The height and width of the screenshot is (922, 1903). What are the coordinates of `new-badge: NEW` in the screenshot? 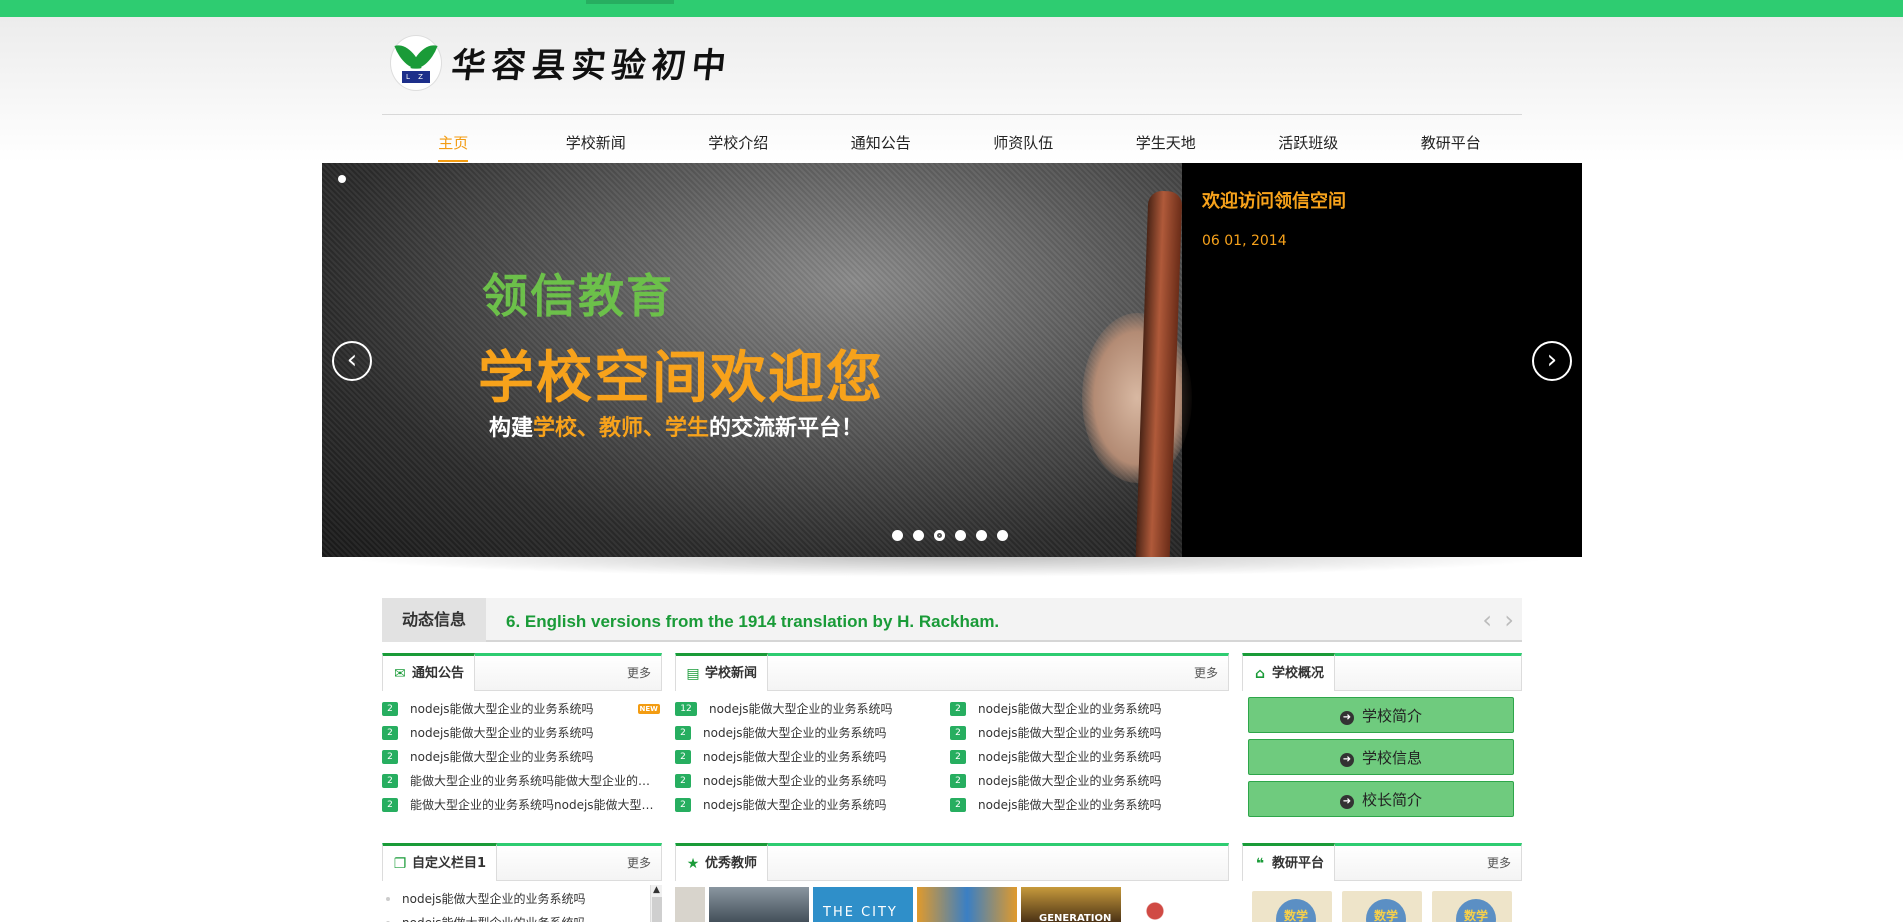 It's located at (648, 709).